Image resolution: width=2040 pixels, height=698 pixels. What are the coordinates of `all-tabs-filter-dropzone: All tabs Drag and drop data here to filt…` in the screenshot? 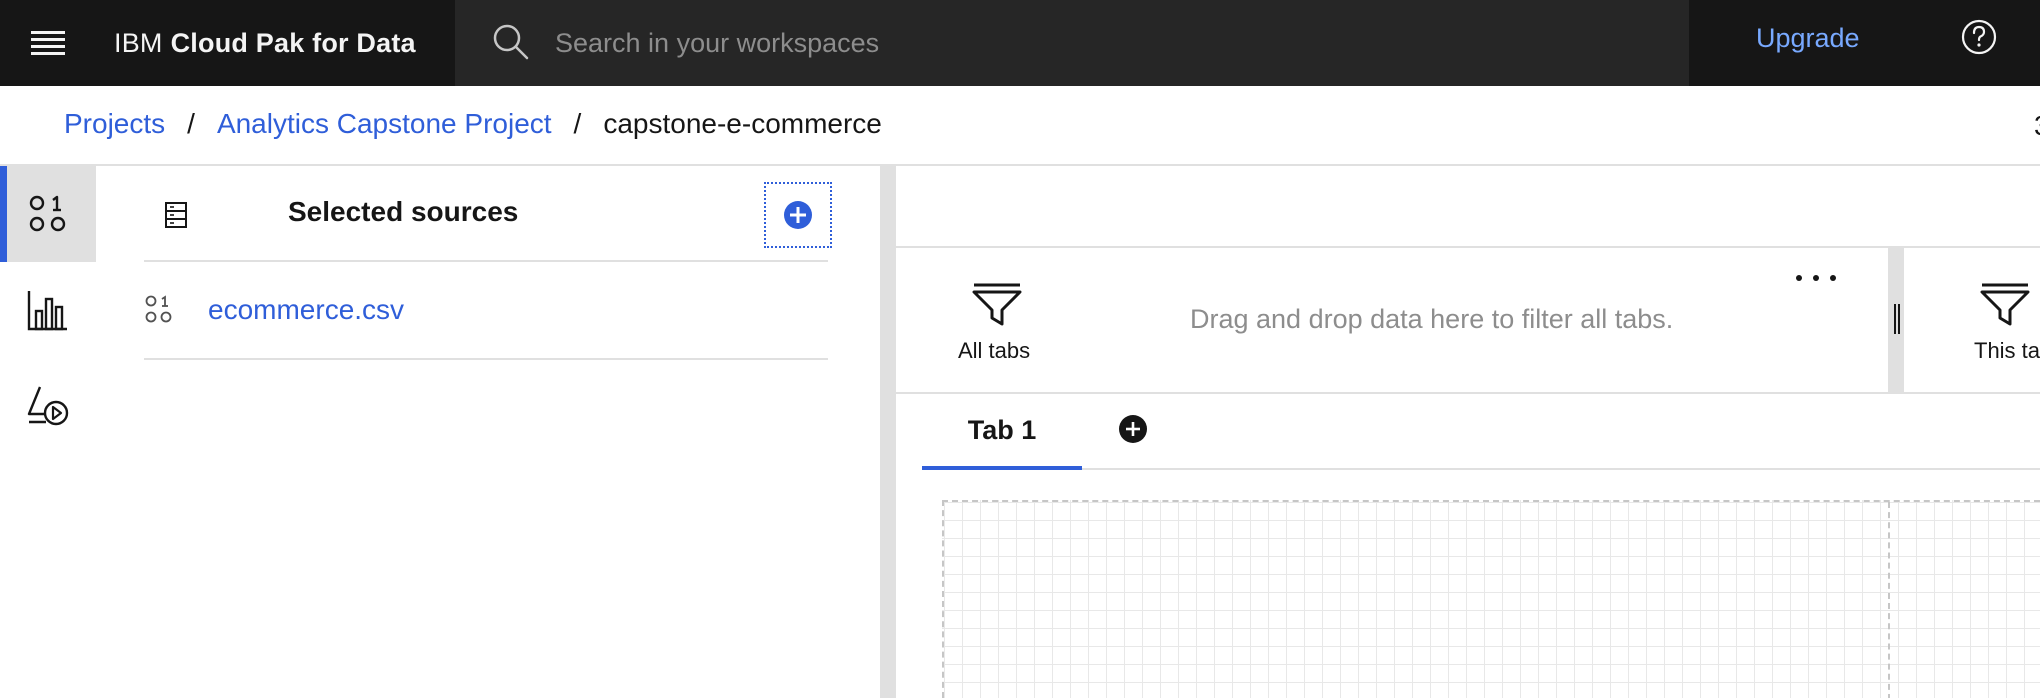 It's located at (1392, 320).